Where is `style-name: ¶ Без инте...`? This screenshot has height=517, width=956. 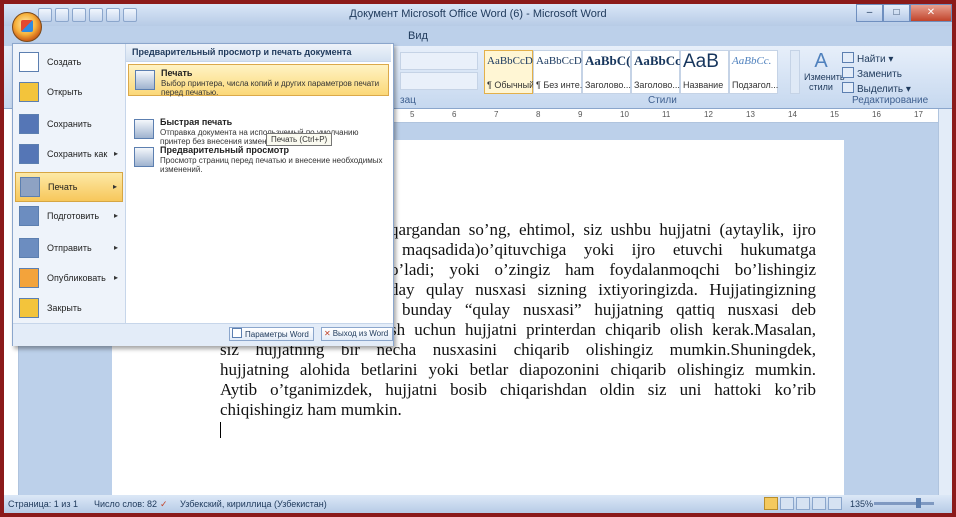
style-name: ¶ Без инте... is located at coordinates (562, 85).